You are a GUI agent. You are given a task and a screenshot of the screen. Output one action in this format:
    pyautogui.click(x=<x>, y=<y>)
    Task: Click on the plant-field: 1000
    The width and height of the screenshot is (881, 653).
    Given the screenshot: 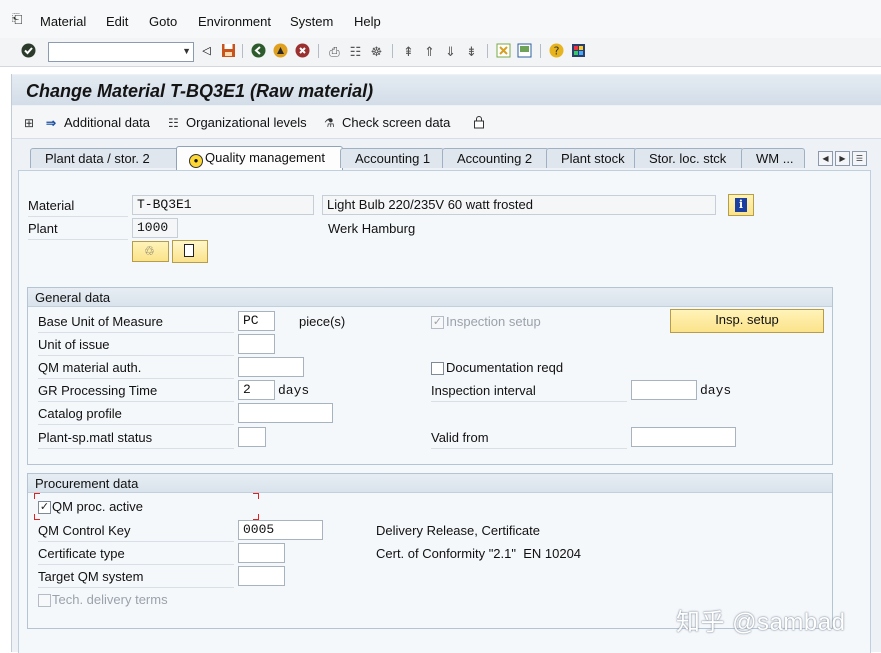 What is the action you would take?
    pyautogui.click(x=155, y=228)
    